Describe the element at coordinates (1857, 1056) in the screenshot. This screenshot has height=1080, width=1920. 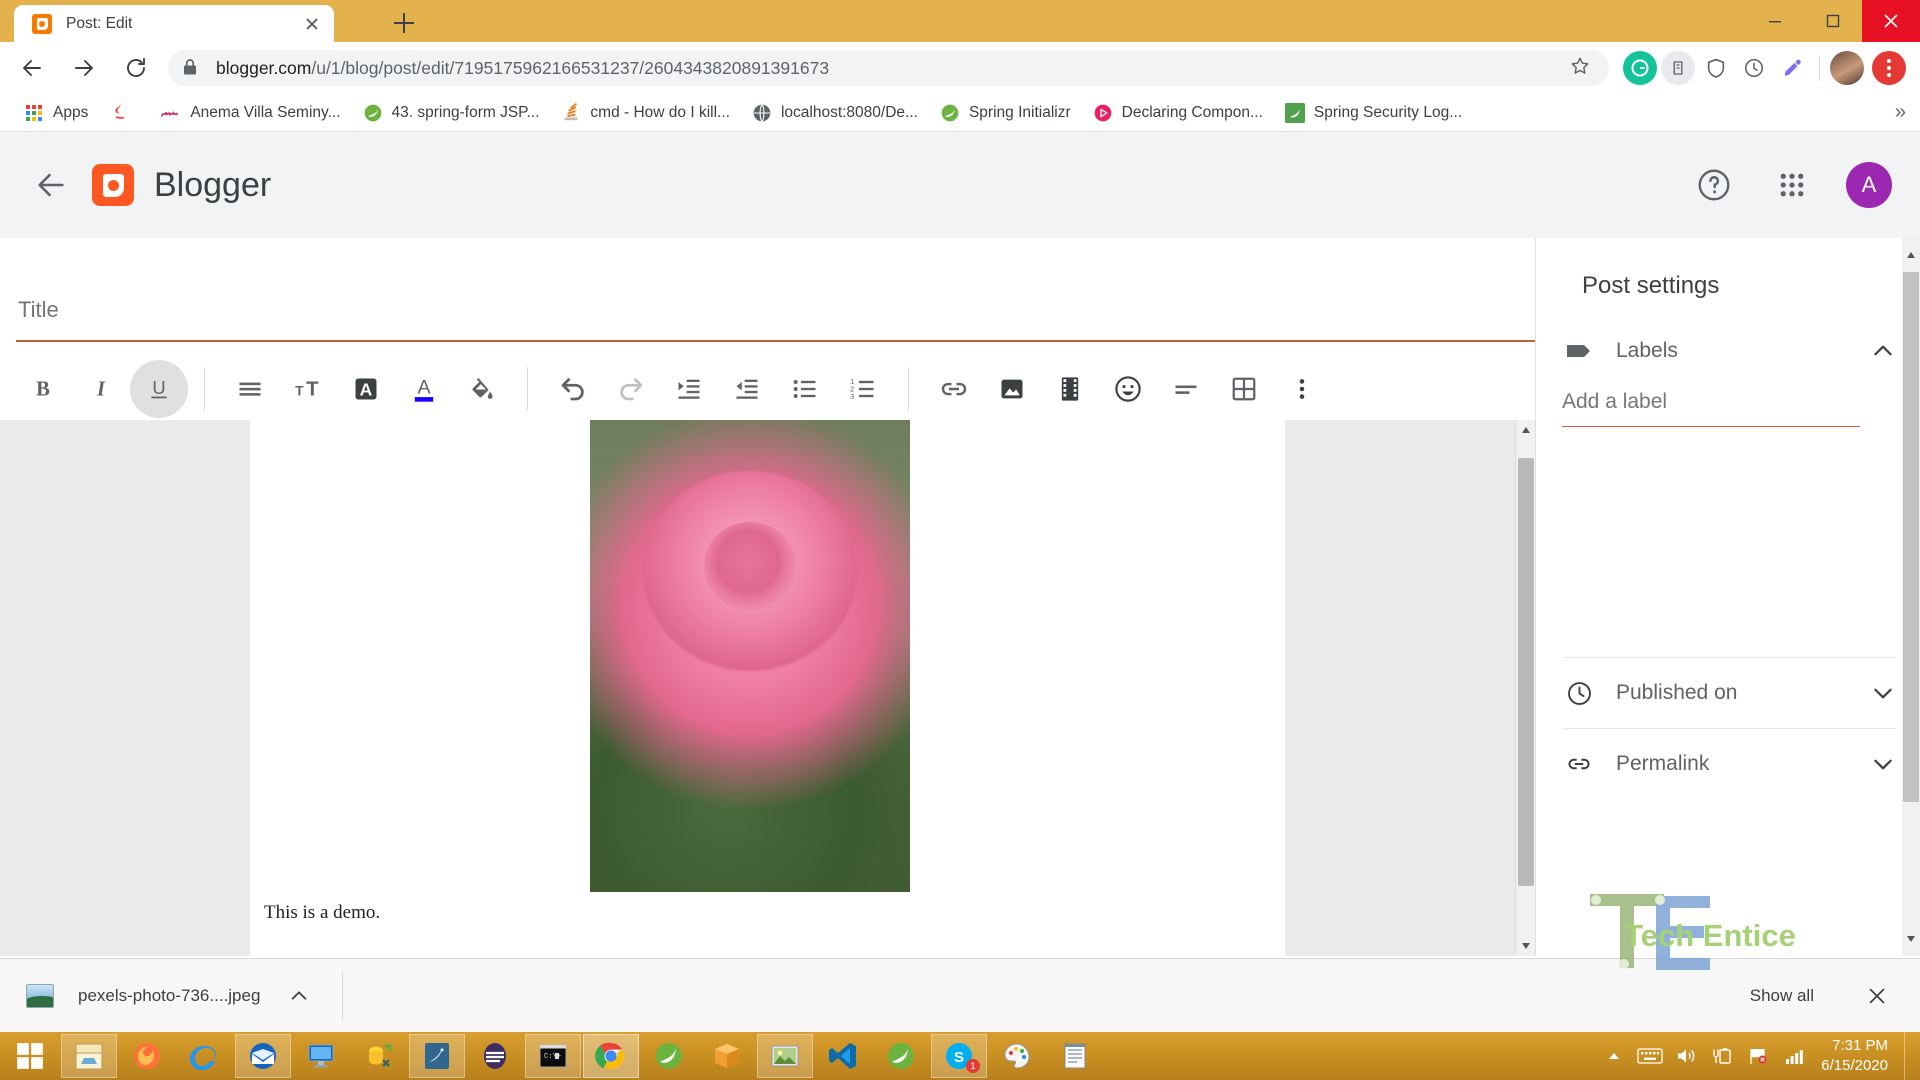
I see `taskbar-clock: 7:31 PM 6/15/2020` at that location.